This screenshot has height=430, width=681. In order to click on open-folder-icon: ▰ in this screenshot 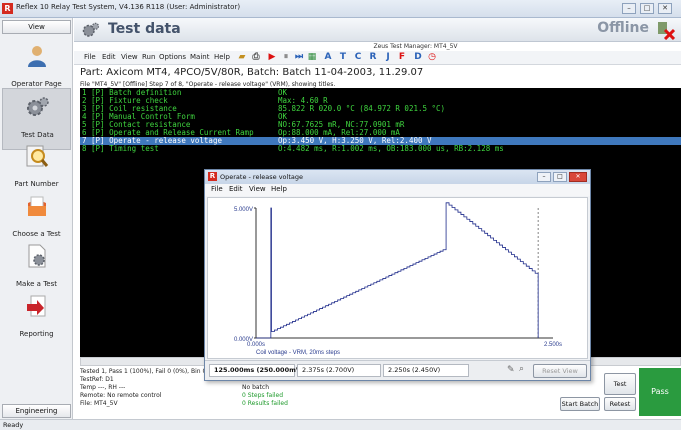, I will do `click(242, 58)`.